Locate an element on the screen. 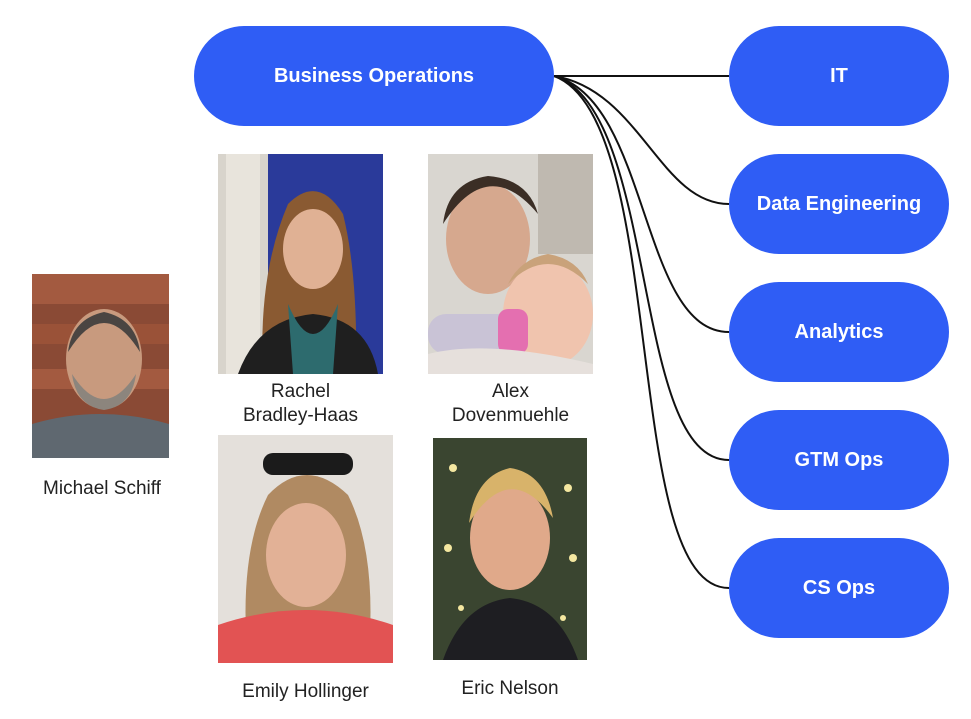  photo-rachel-bradley-haas is located at coordinates (300, 264).